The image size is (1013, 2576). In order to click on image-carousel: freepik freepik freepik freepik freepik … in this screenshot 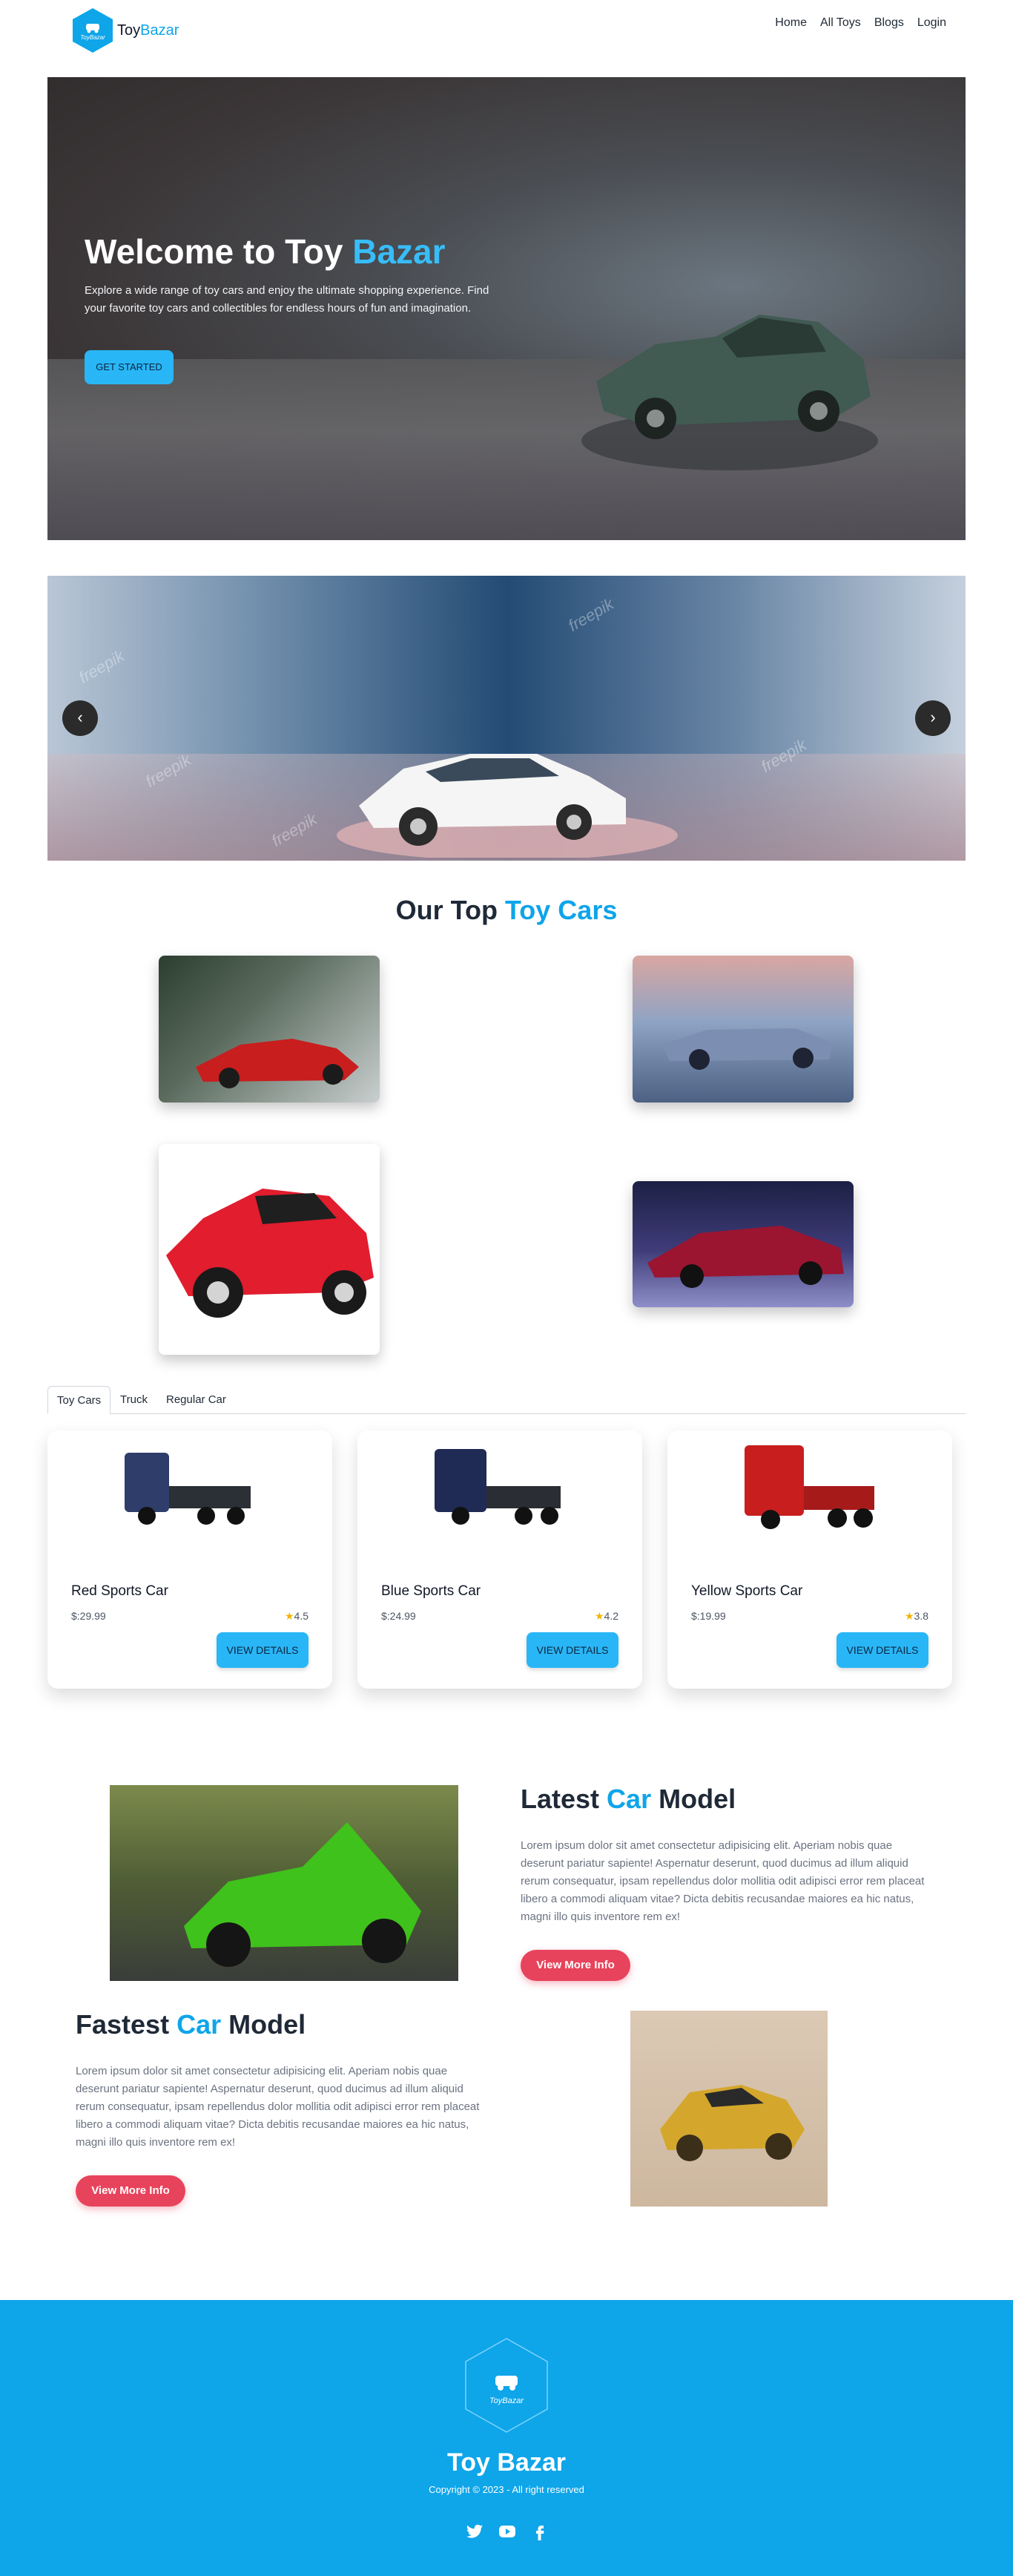, I will do `click(506, 718)`.